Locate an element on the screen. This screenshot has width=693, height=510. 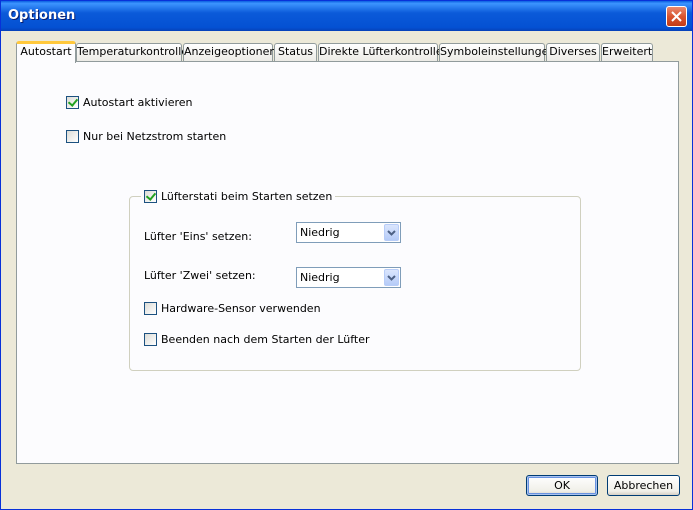
tab-anzeigeoptionen: Anzeigeoptionen is located at coordinates (229, 52).